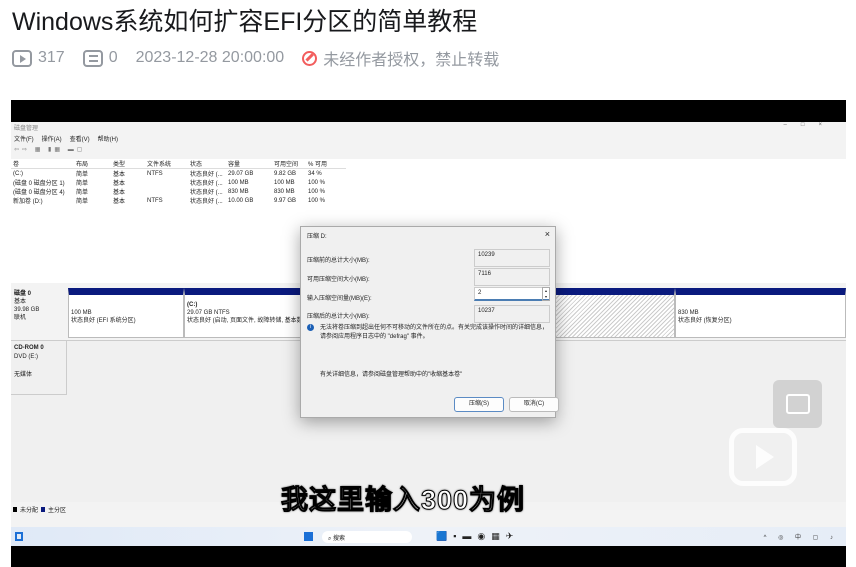 This screenshot has width=856, height=567. What do you see at coordinates (108, 138) in the screenshot?
I see `menu-help: 帮助(H)` at bounding box center [108, 138].